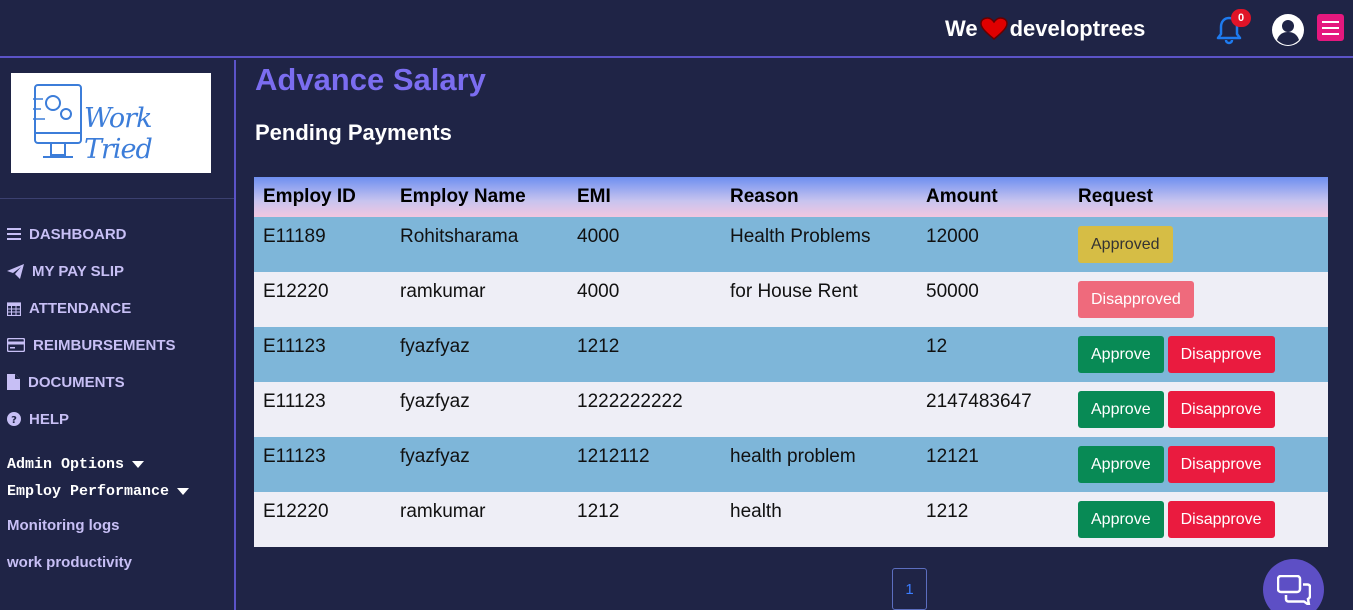 Image resolution: width=1353 pixels, height=610 pixels. What do you see at coordinates (1241, 18) in the screenshot?
I see `notification-count-badge: 0` at bounding box center [1241, 18].